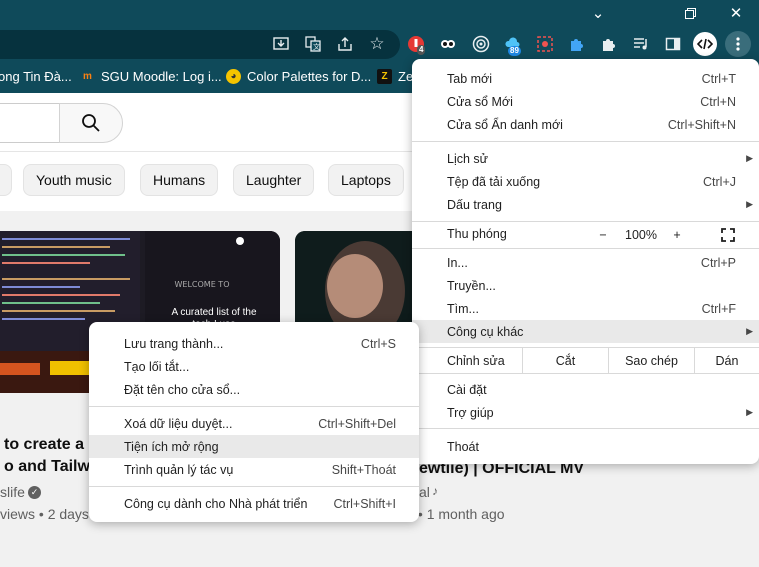 This screenshot has width=759, height=567. What do you see at coordinates (87, 76) in the screenshot?
I see `moodle-icon: m` at bounding box center [87, 76].